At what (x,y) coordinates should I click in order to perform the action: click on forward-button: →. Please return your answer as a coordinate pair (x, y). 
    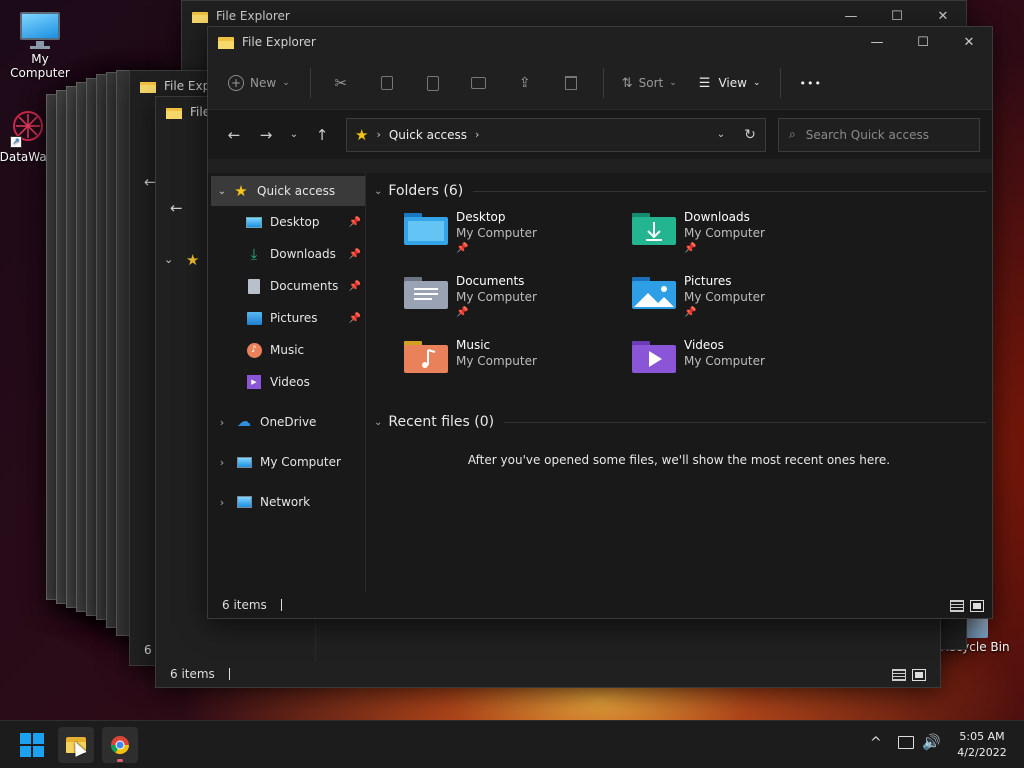
    Looking at the image, I should click on (266, 135).